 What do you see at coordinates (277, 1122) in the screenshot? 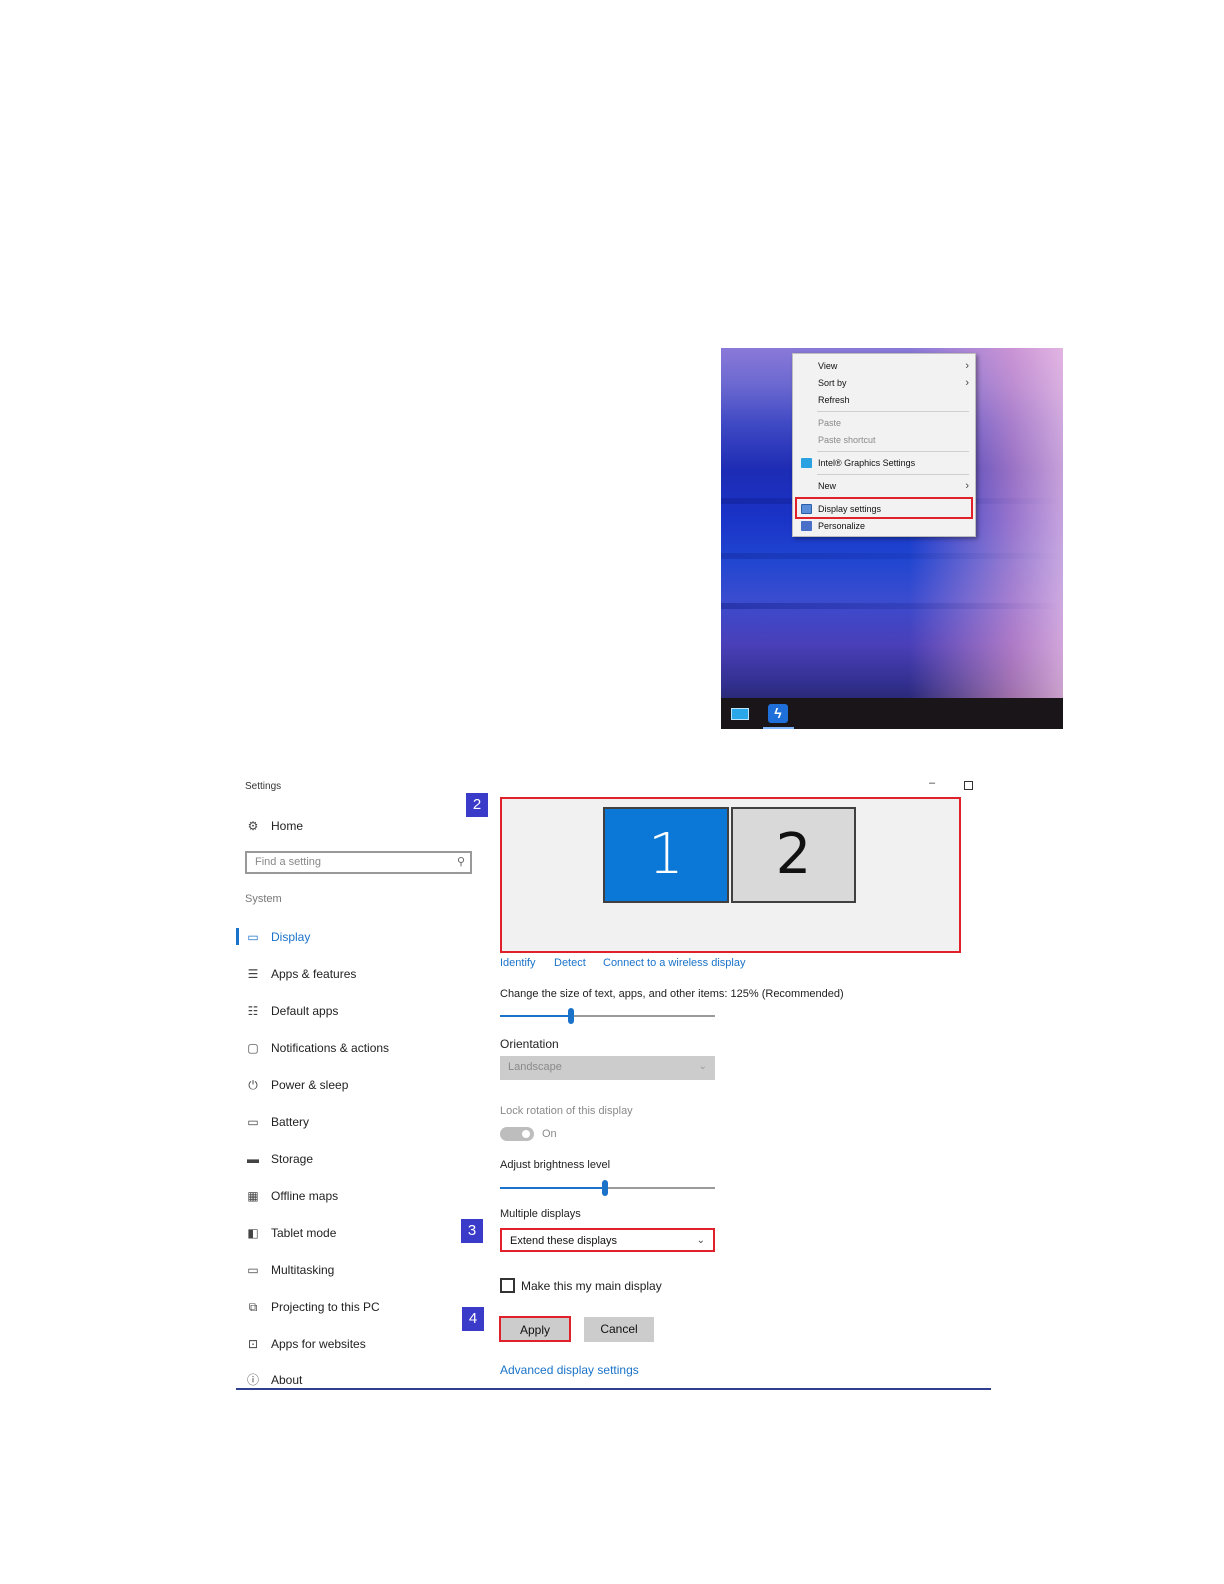
I see `sidebar-item-battery: ▭ Battery` at bounding box center [277, 1122].